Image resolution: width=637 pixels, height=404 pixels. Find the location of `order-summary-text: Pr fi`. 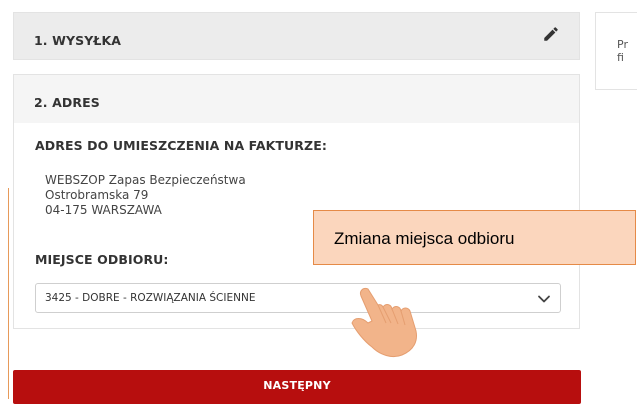

order-summary-text: Pr fi is located at coordinates (622, 51).